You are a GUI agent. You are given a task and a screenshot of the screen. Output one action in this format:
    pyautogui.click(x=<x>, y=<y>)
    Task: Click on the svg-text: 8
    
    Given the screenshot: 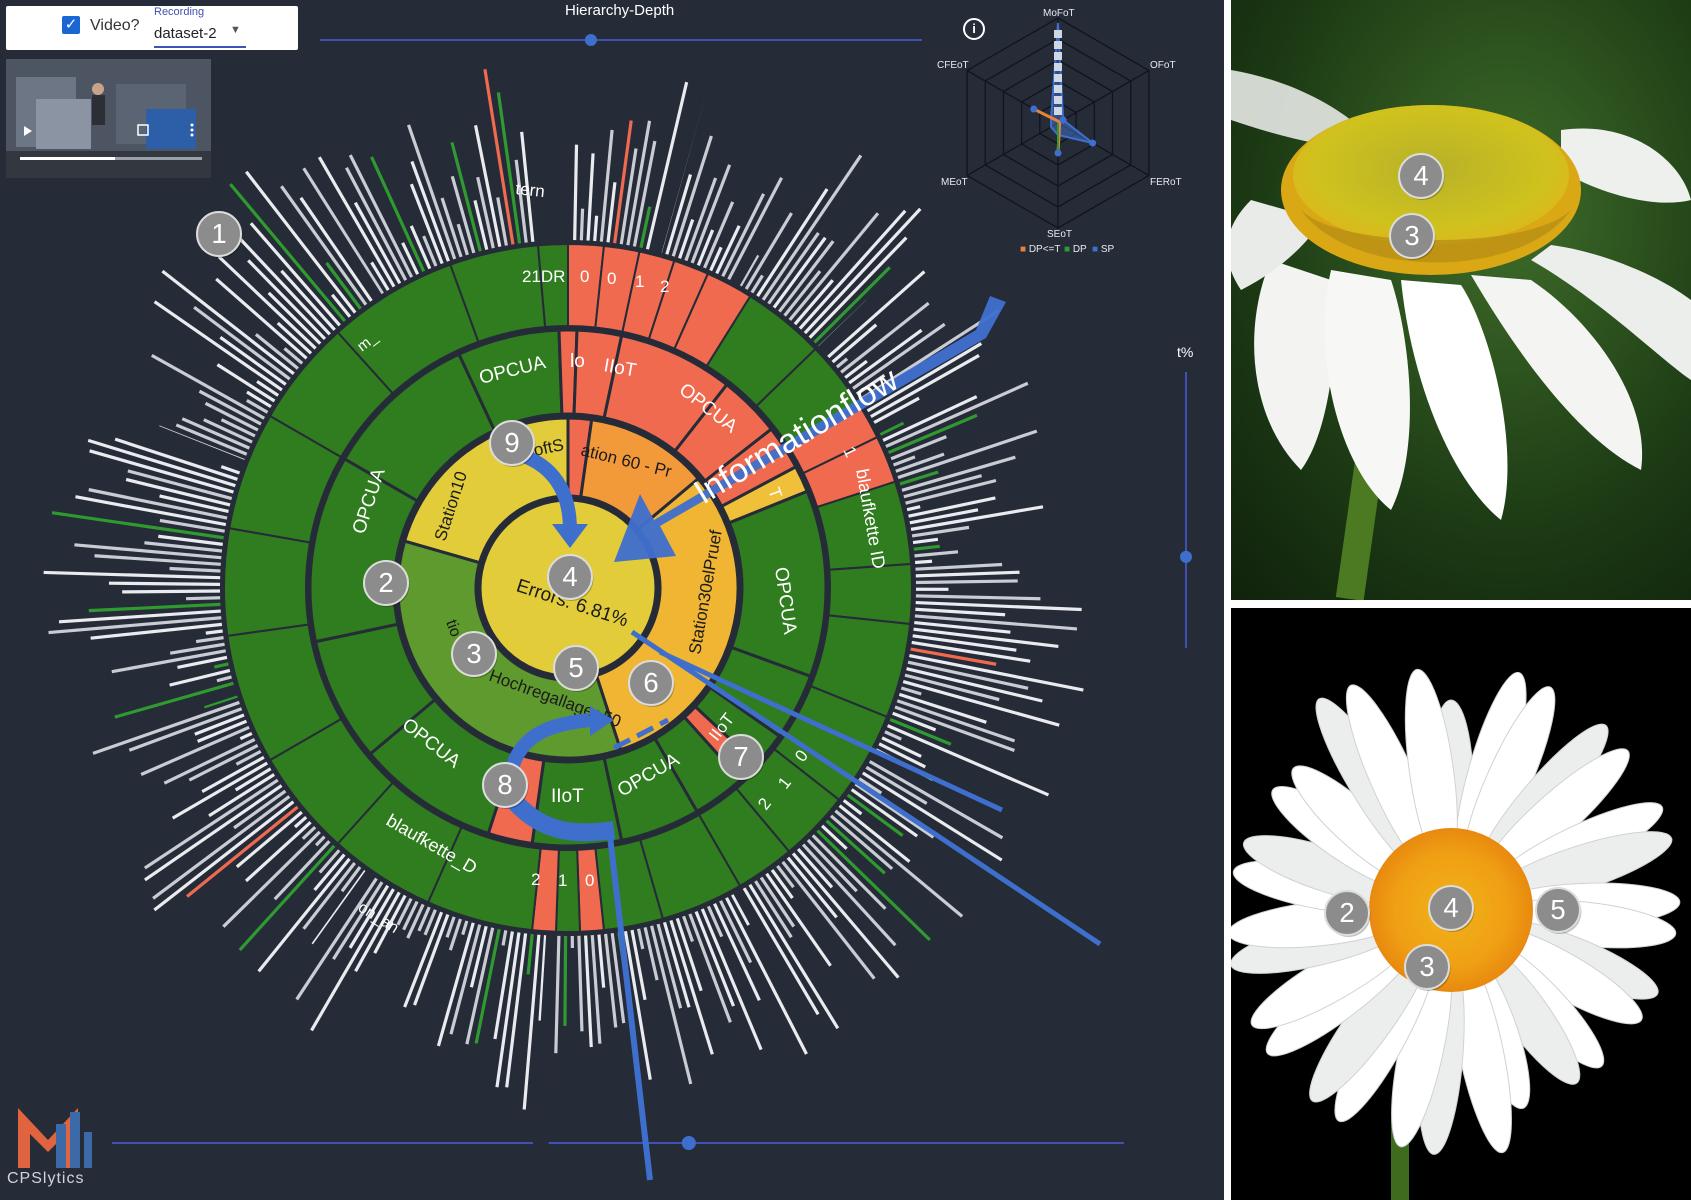 What is the action you would take?
    pyautogui.click(x=504, y=784)
    